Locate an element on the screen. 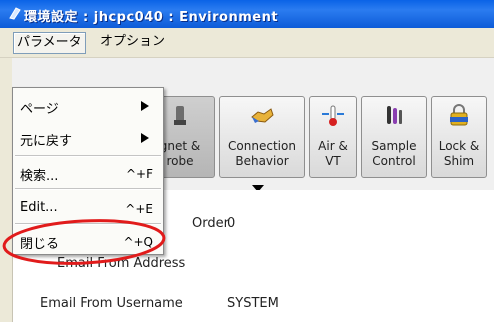 The image size is (494, 324). row-value: 0 is located at coordinates (231, 223).